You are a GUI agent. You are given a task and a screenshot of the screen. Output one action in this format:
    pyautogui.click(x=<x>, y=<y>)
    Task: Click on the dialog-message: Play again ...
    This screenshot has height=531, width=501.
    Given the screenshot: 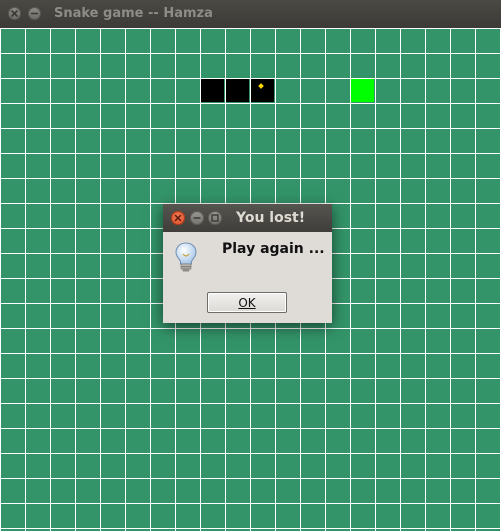 What is the action you would take?
    pyautogui.click(x=273, y=249)
    